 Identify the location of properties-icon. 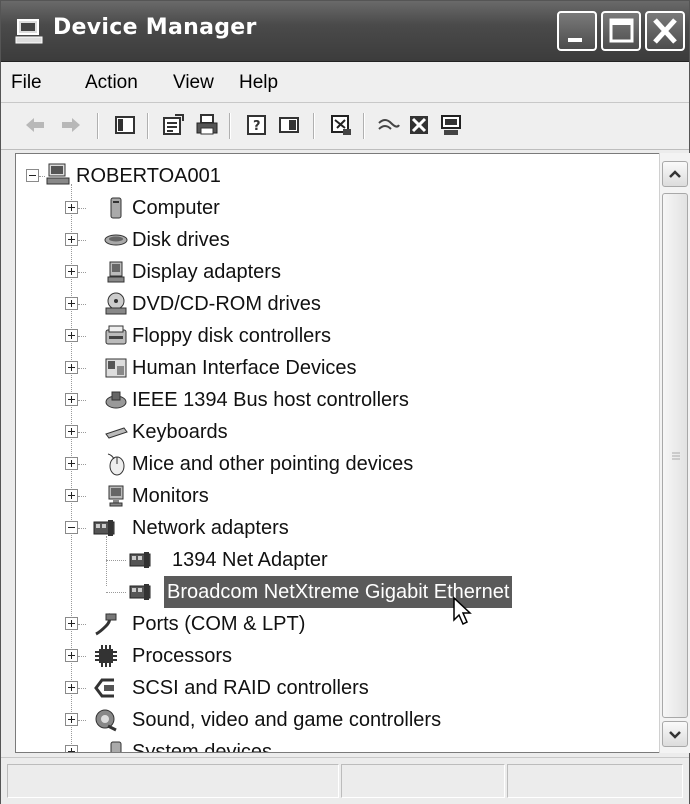
(173, 125).